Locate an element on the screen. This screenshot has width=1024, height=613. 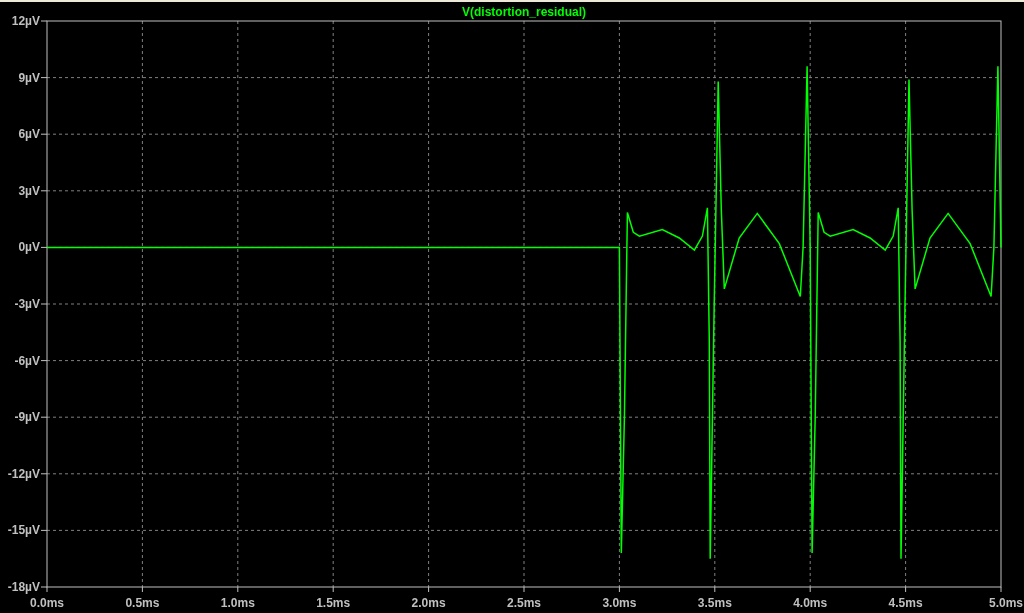
trace-label: V(distortion_residual) is located at coordinates (524, 12).